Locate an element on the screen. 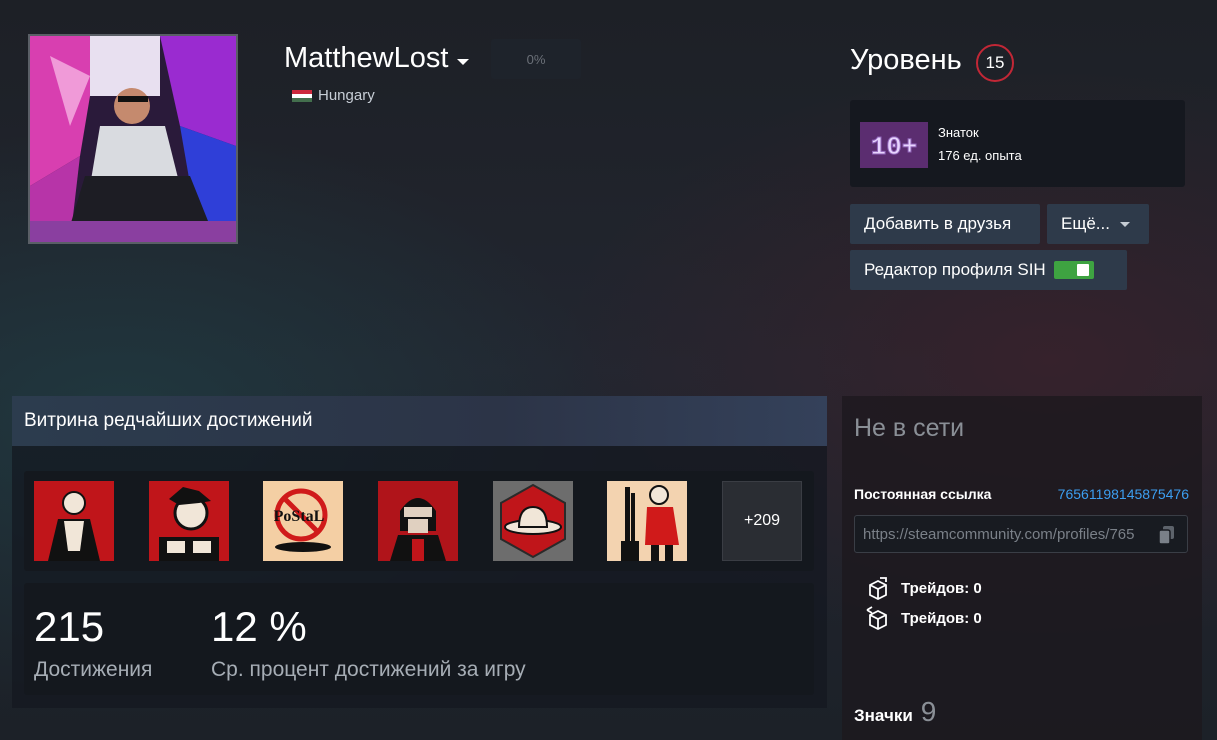 Image resolution: width=1217 pixels, height=740 pixels. profile-avatar is located at coordinates (133, 139).